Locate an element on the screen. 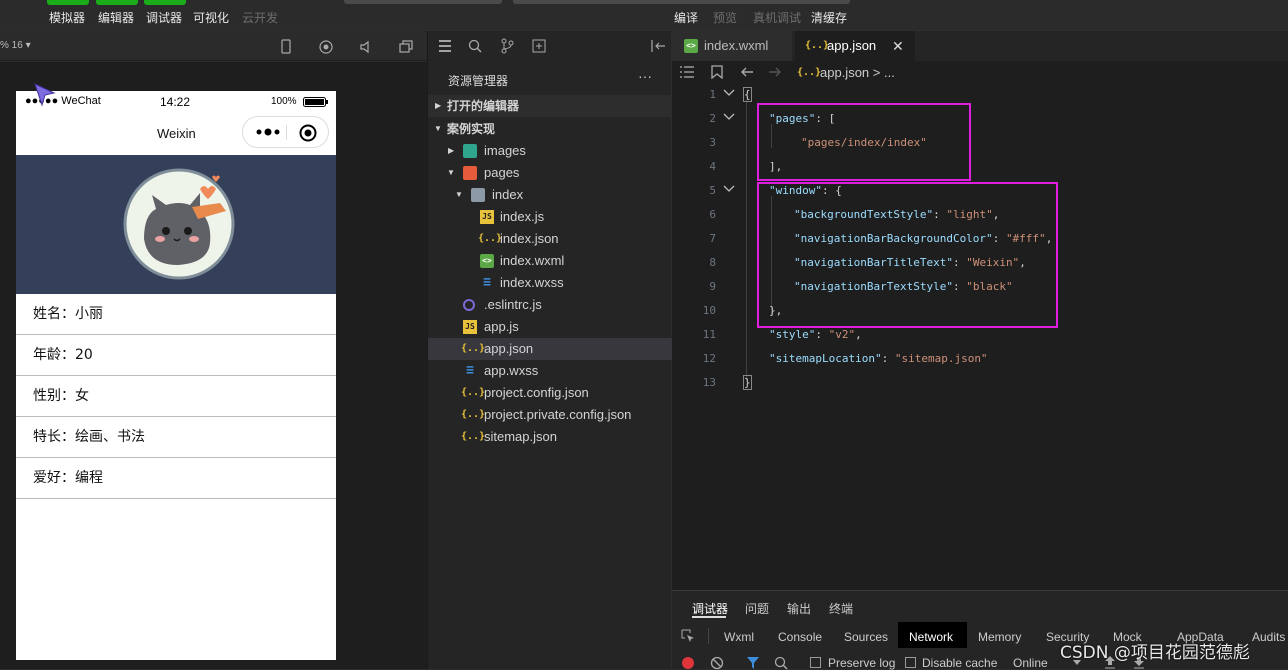 Image resolution: width=1288 pixels, height=670 pixels. debugger-button: 调试器 is located at coordinates (164, 17).